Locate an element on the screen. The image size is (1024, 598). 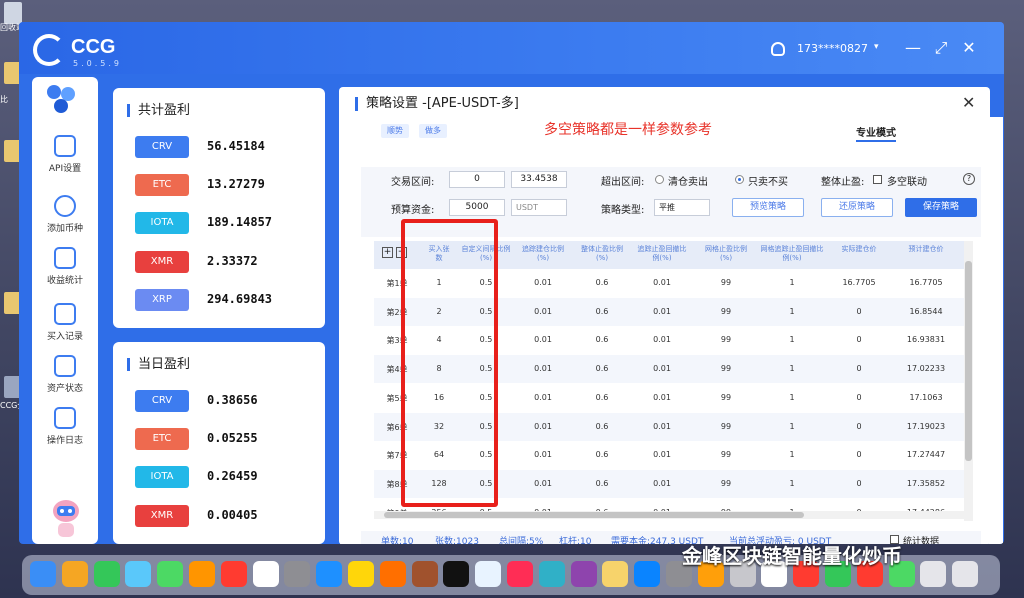
radio-clear is located at coordinates (659, 179).